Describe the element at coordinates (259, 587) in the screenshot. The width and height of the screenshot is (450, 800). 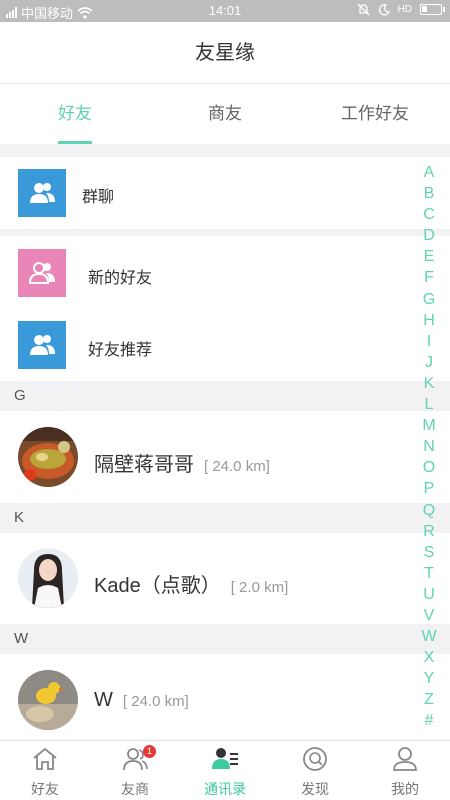
I see `friend-distance: [ 2.0 km]` at that location.